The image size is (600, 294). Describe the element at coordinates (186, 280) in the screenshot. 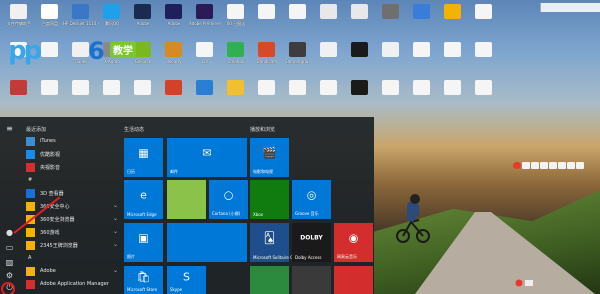

I see `start-tile: S Skype` at that location.